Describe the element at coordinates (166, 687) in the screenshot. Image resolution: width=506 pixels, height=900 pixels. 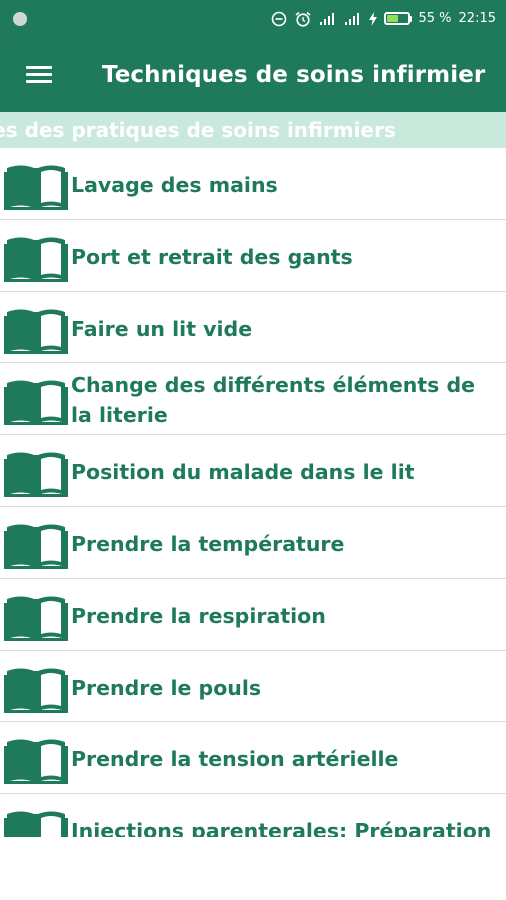
I see `list-item-label: Prendre le pouls` at that location.